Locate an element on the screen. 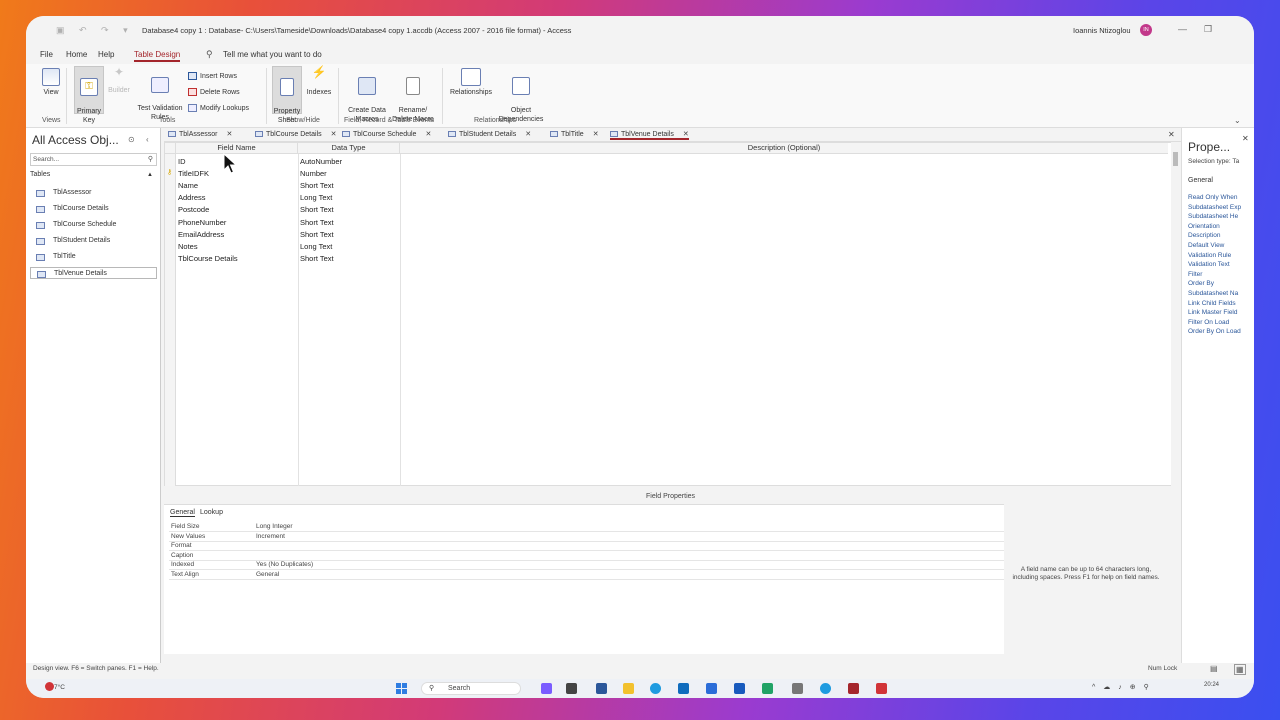  nav-search-input: Search... ⚲ is located at coordinates (93, 159).